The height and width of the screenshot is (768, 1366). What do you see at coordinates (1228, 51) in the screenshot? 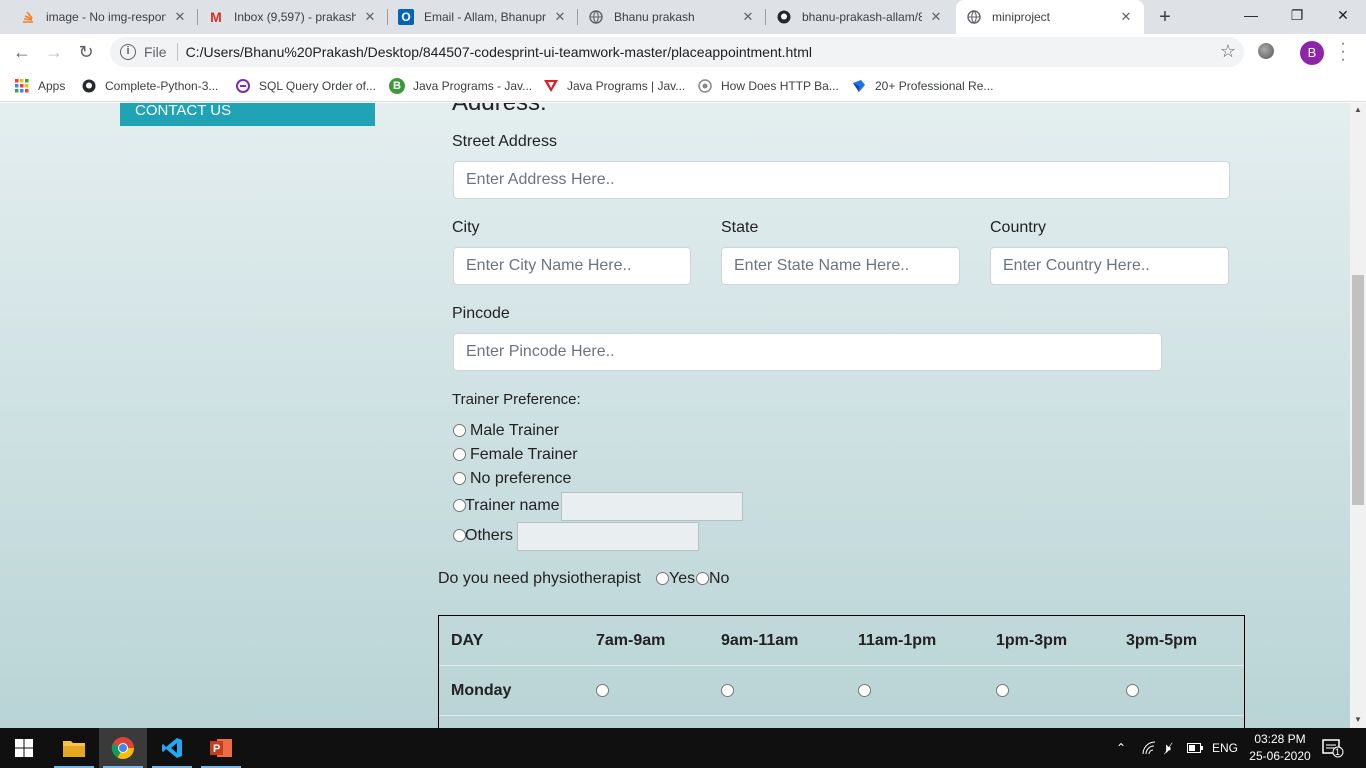
I see `bookmark-star-icon: ☆` at bounding box center [1228, 51].